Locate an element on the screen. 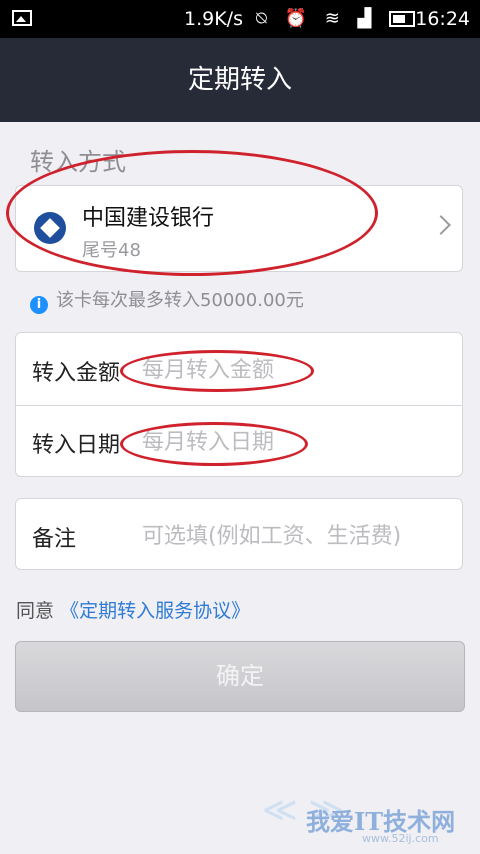 The height and width of the screenshot is (854, 480). image-icon is located at coordinates (22, 18).